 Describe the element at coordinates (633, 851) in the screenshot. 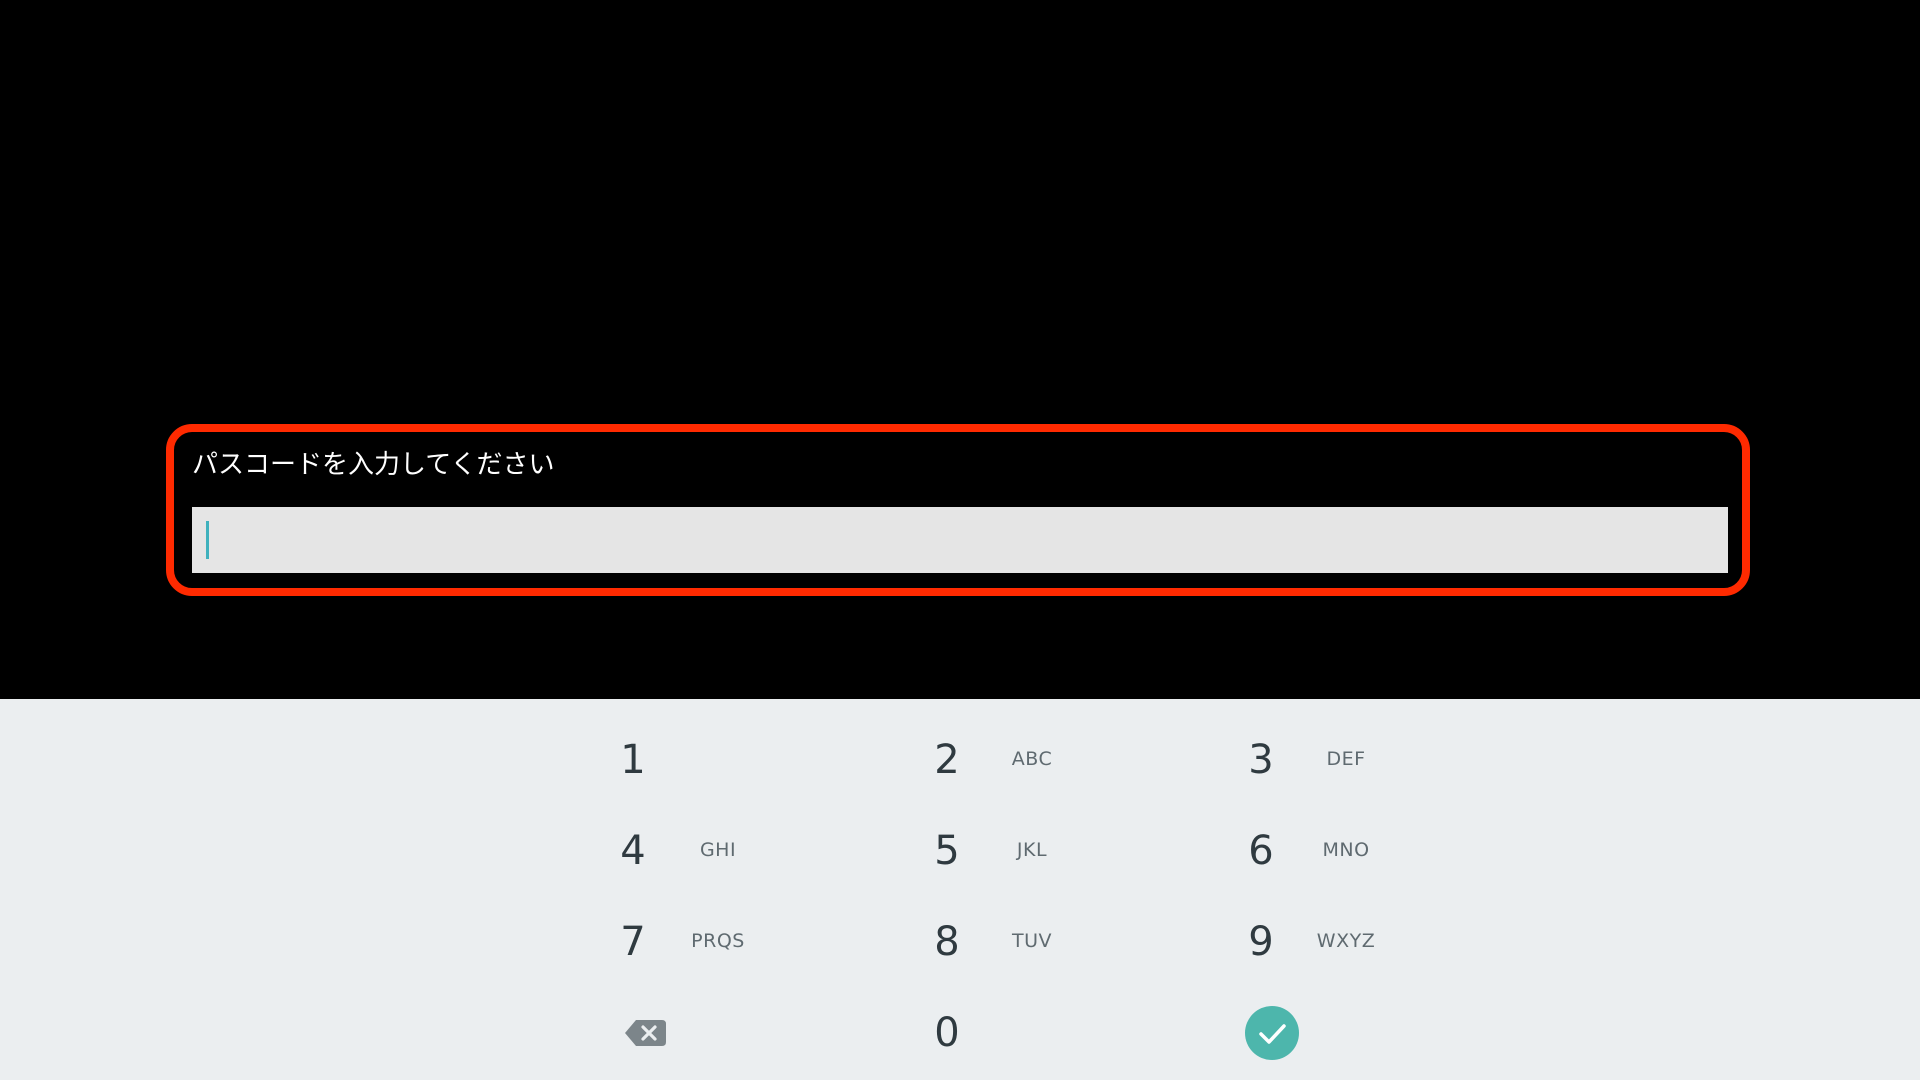

I see `key-digit: 4` at that location.